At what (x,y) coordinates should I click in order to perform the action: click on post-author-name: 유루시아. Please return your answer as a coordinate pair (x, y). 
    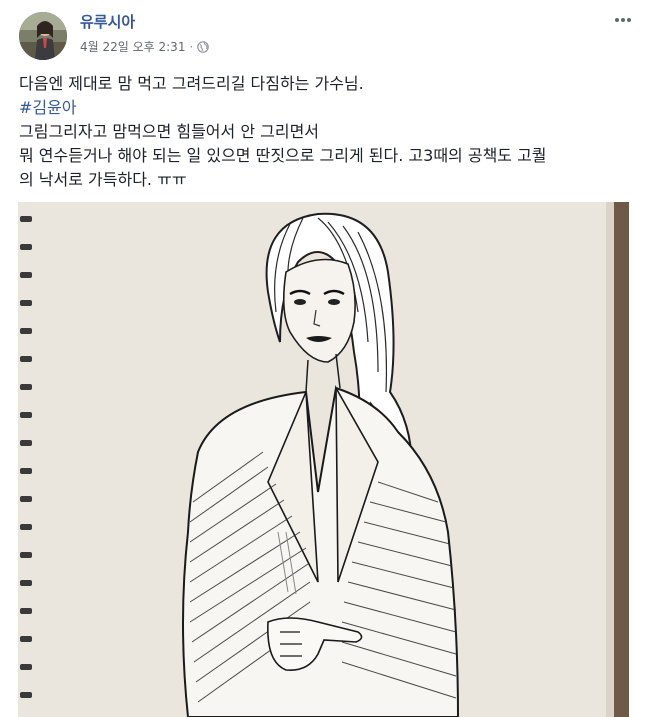
    Looking at the image, I should click on (107, 21).